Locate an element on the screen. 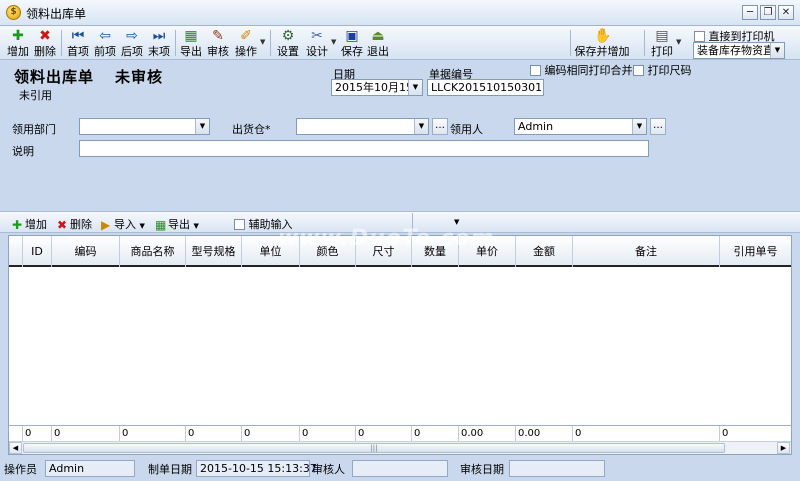 This screenshot has width=800, height=481. close-button: ✕ is located at coordinates (786, 12).